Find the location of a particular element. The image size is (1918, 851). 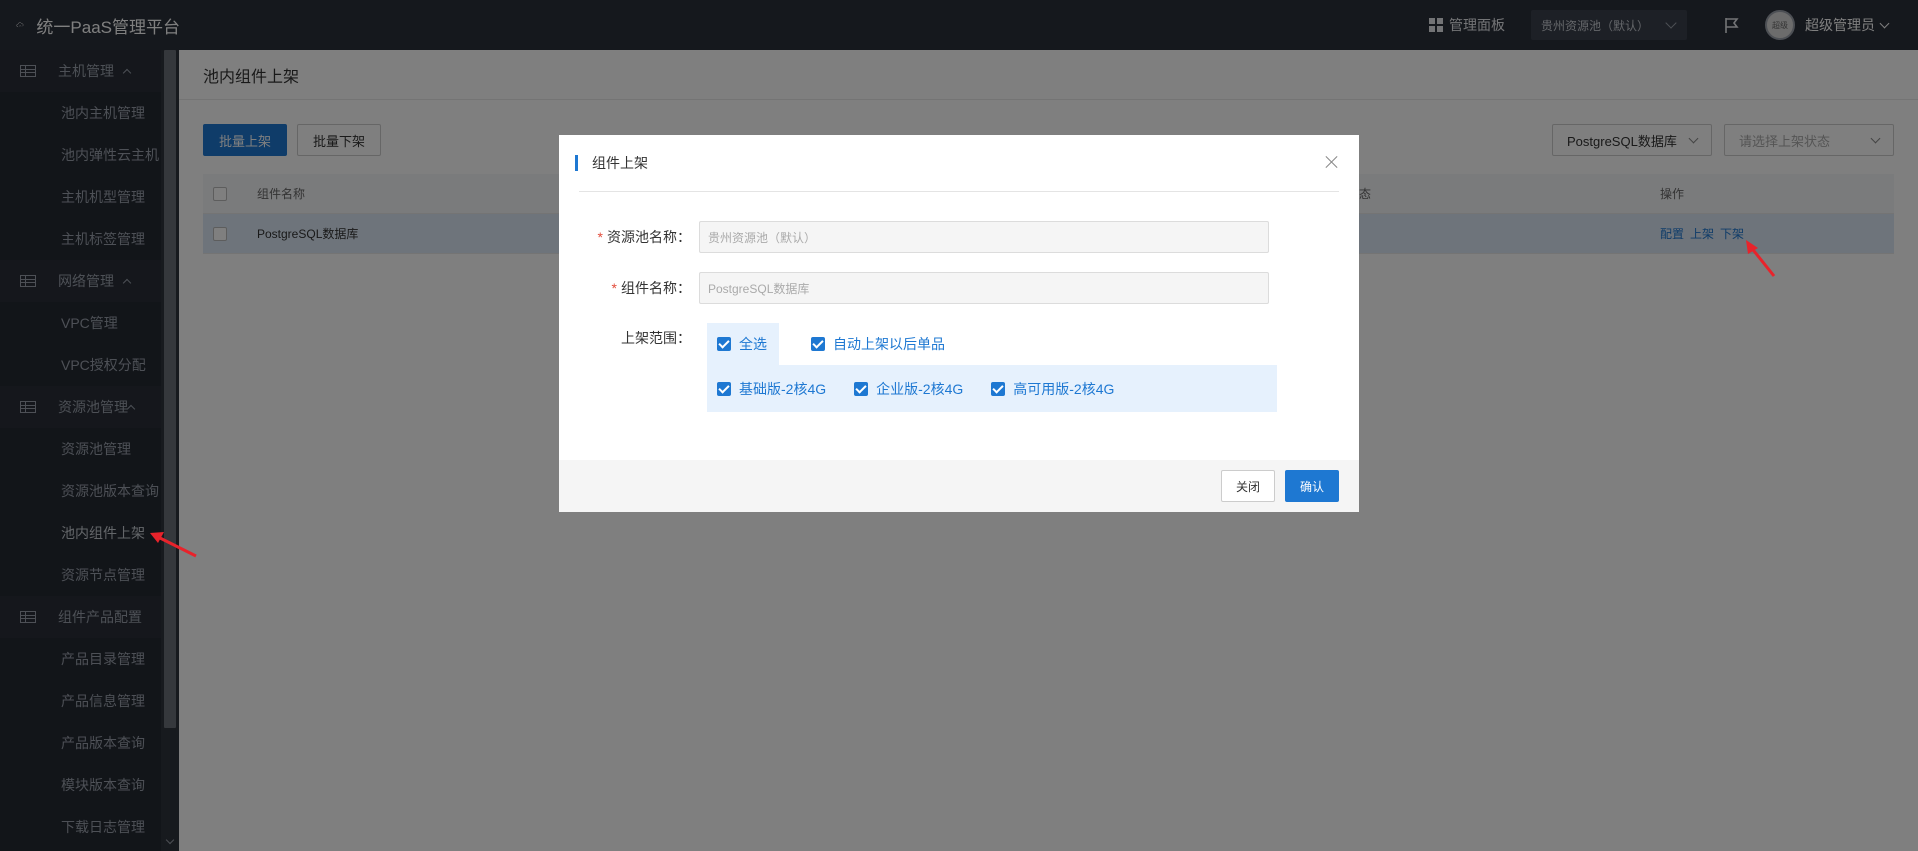

modal-title: 组件上架 is located at coordinates (620, 163).